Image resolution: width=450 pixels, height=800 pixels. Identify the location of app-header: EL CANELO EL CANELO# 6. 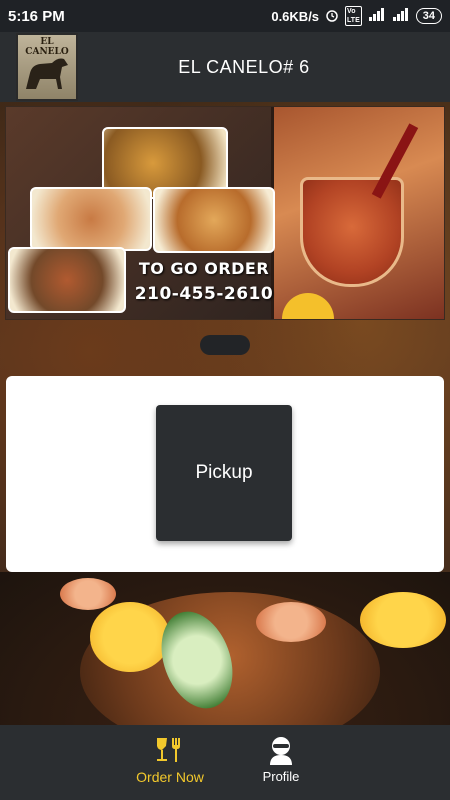
(225, 67).